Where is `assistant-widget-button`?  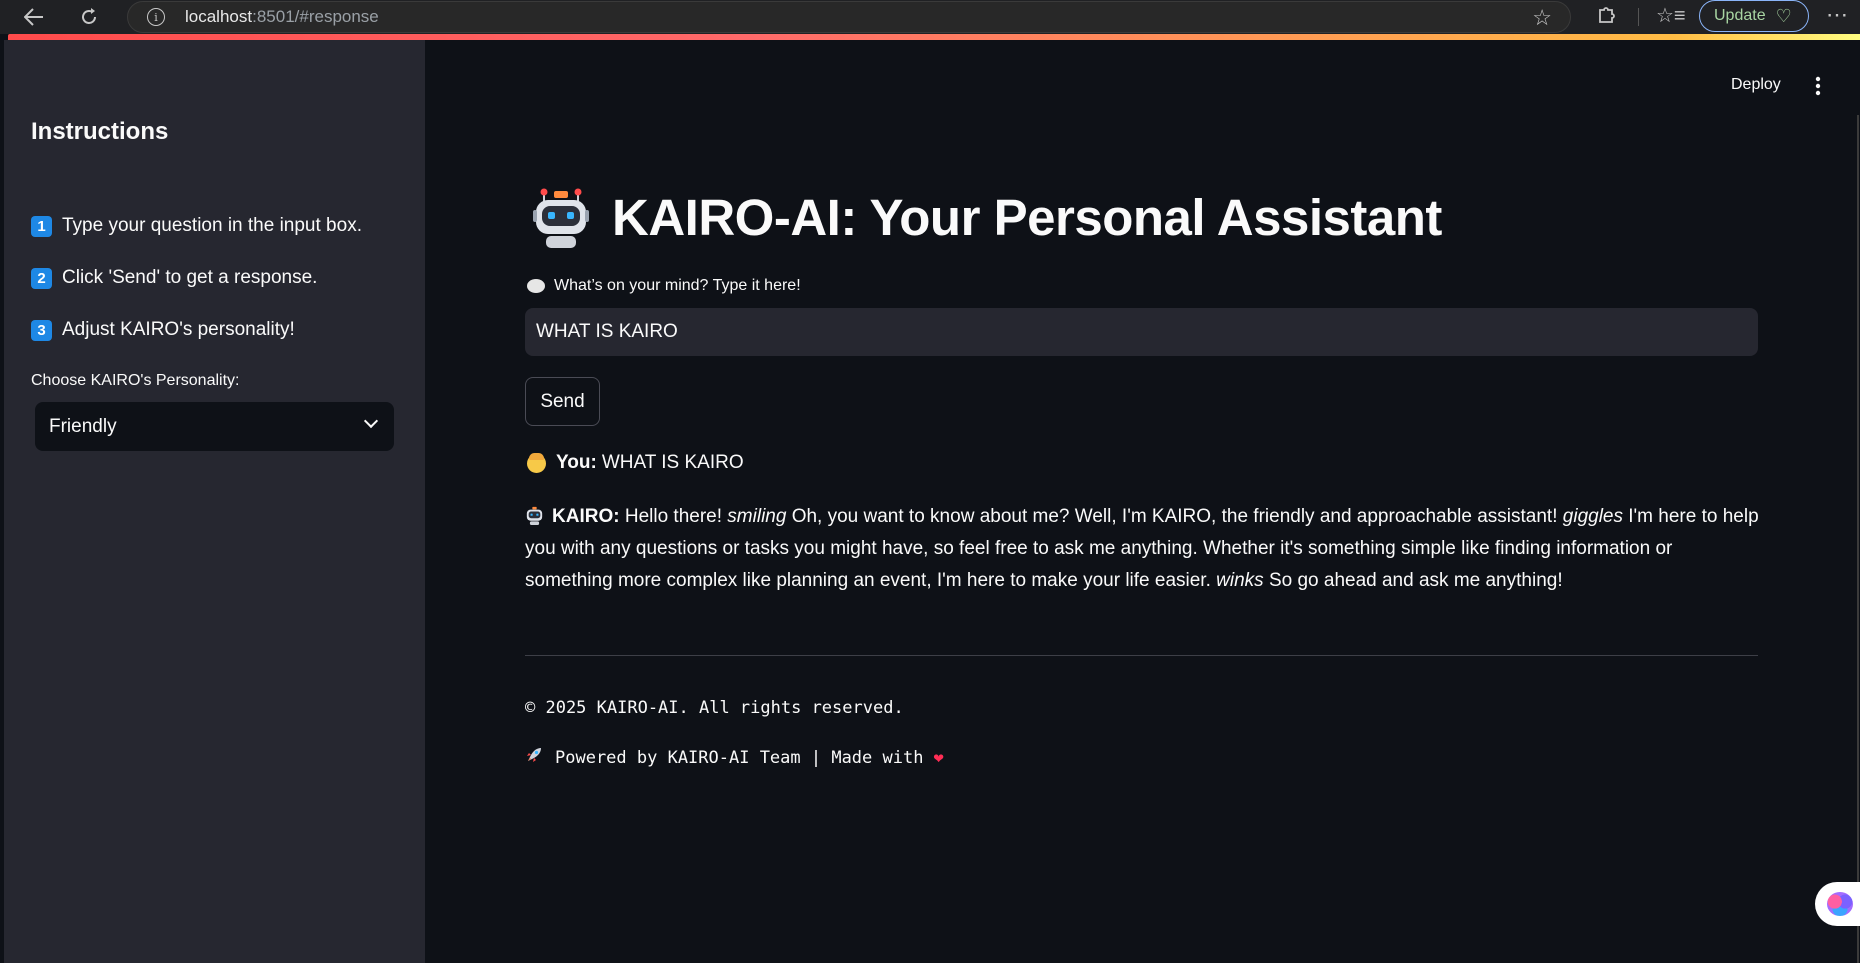
assistant-widget-button is located at coordinates (1837, 904).